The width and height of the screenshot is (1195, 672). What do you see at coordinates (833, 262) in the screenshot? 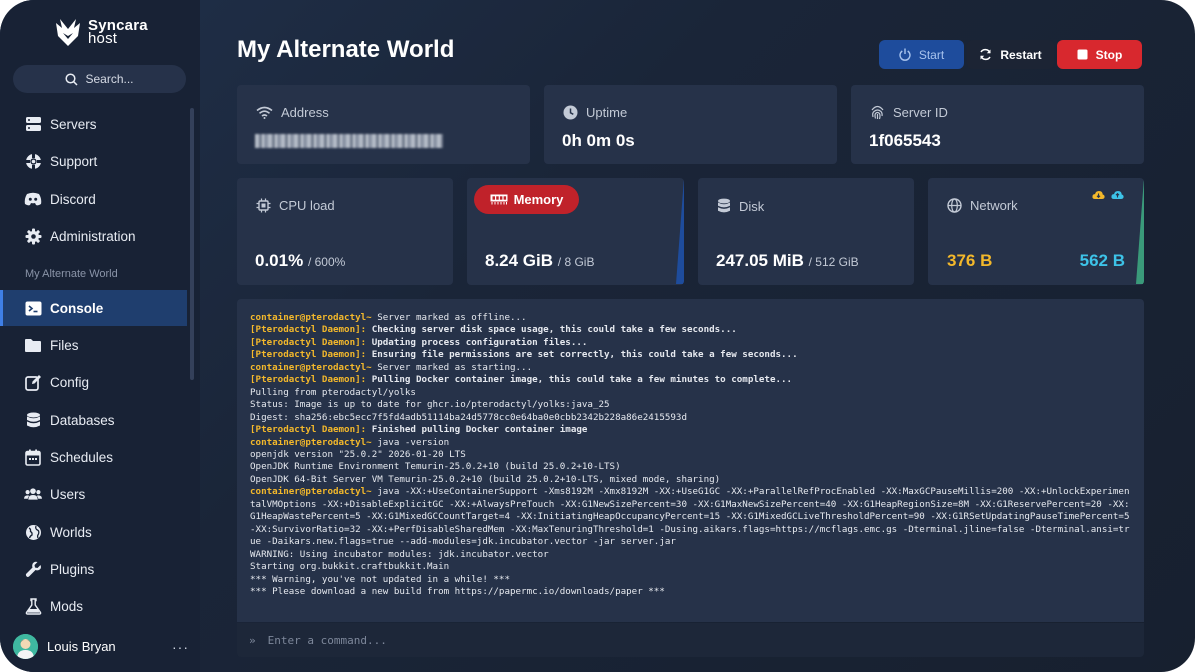
I see `disk-limit: / 512 GiB` at bounding box center [833, 262].